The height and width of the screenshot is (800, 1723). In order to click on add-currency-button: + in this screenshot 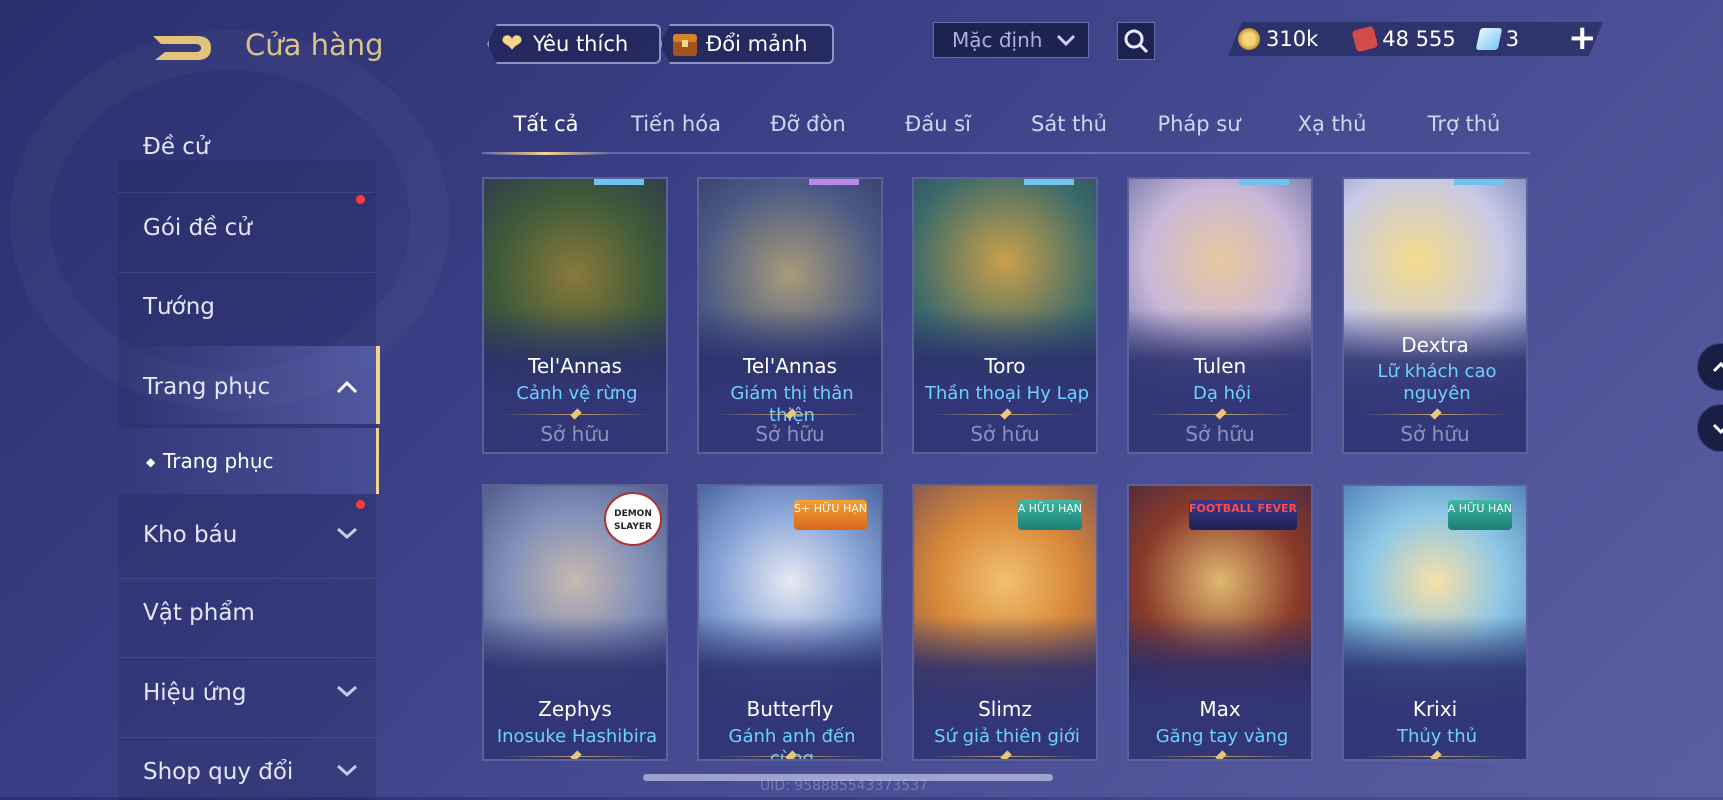, I will do `click(1582, 38)`.